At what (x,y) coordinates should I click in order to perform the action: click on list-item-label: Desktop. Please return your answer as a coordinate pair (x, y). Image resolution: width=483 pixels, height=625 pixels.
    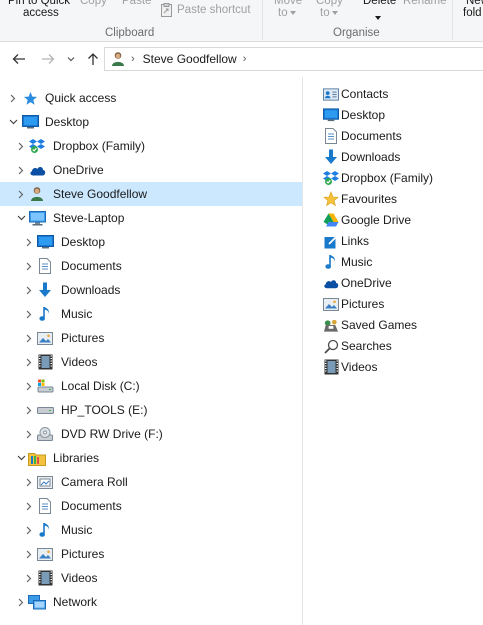
    Looking at the image, I should click on (363, 115).